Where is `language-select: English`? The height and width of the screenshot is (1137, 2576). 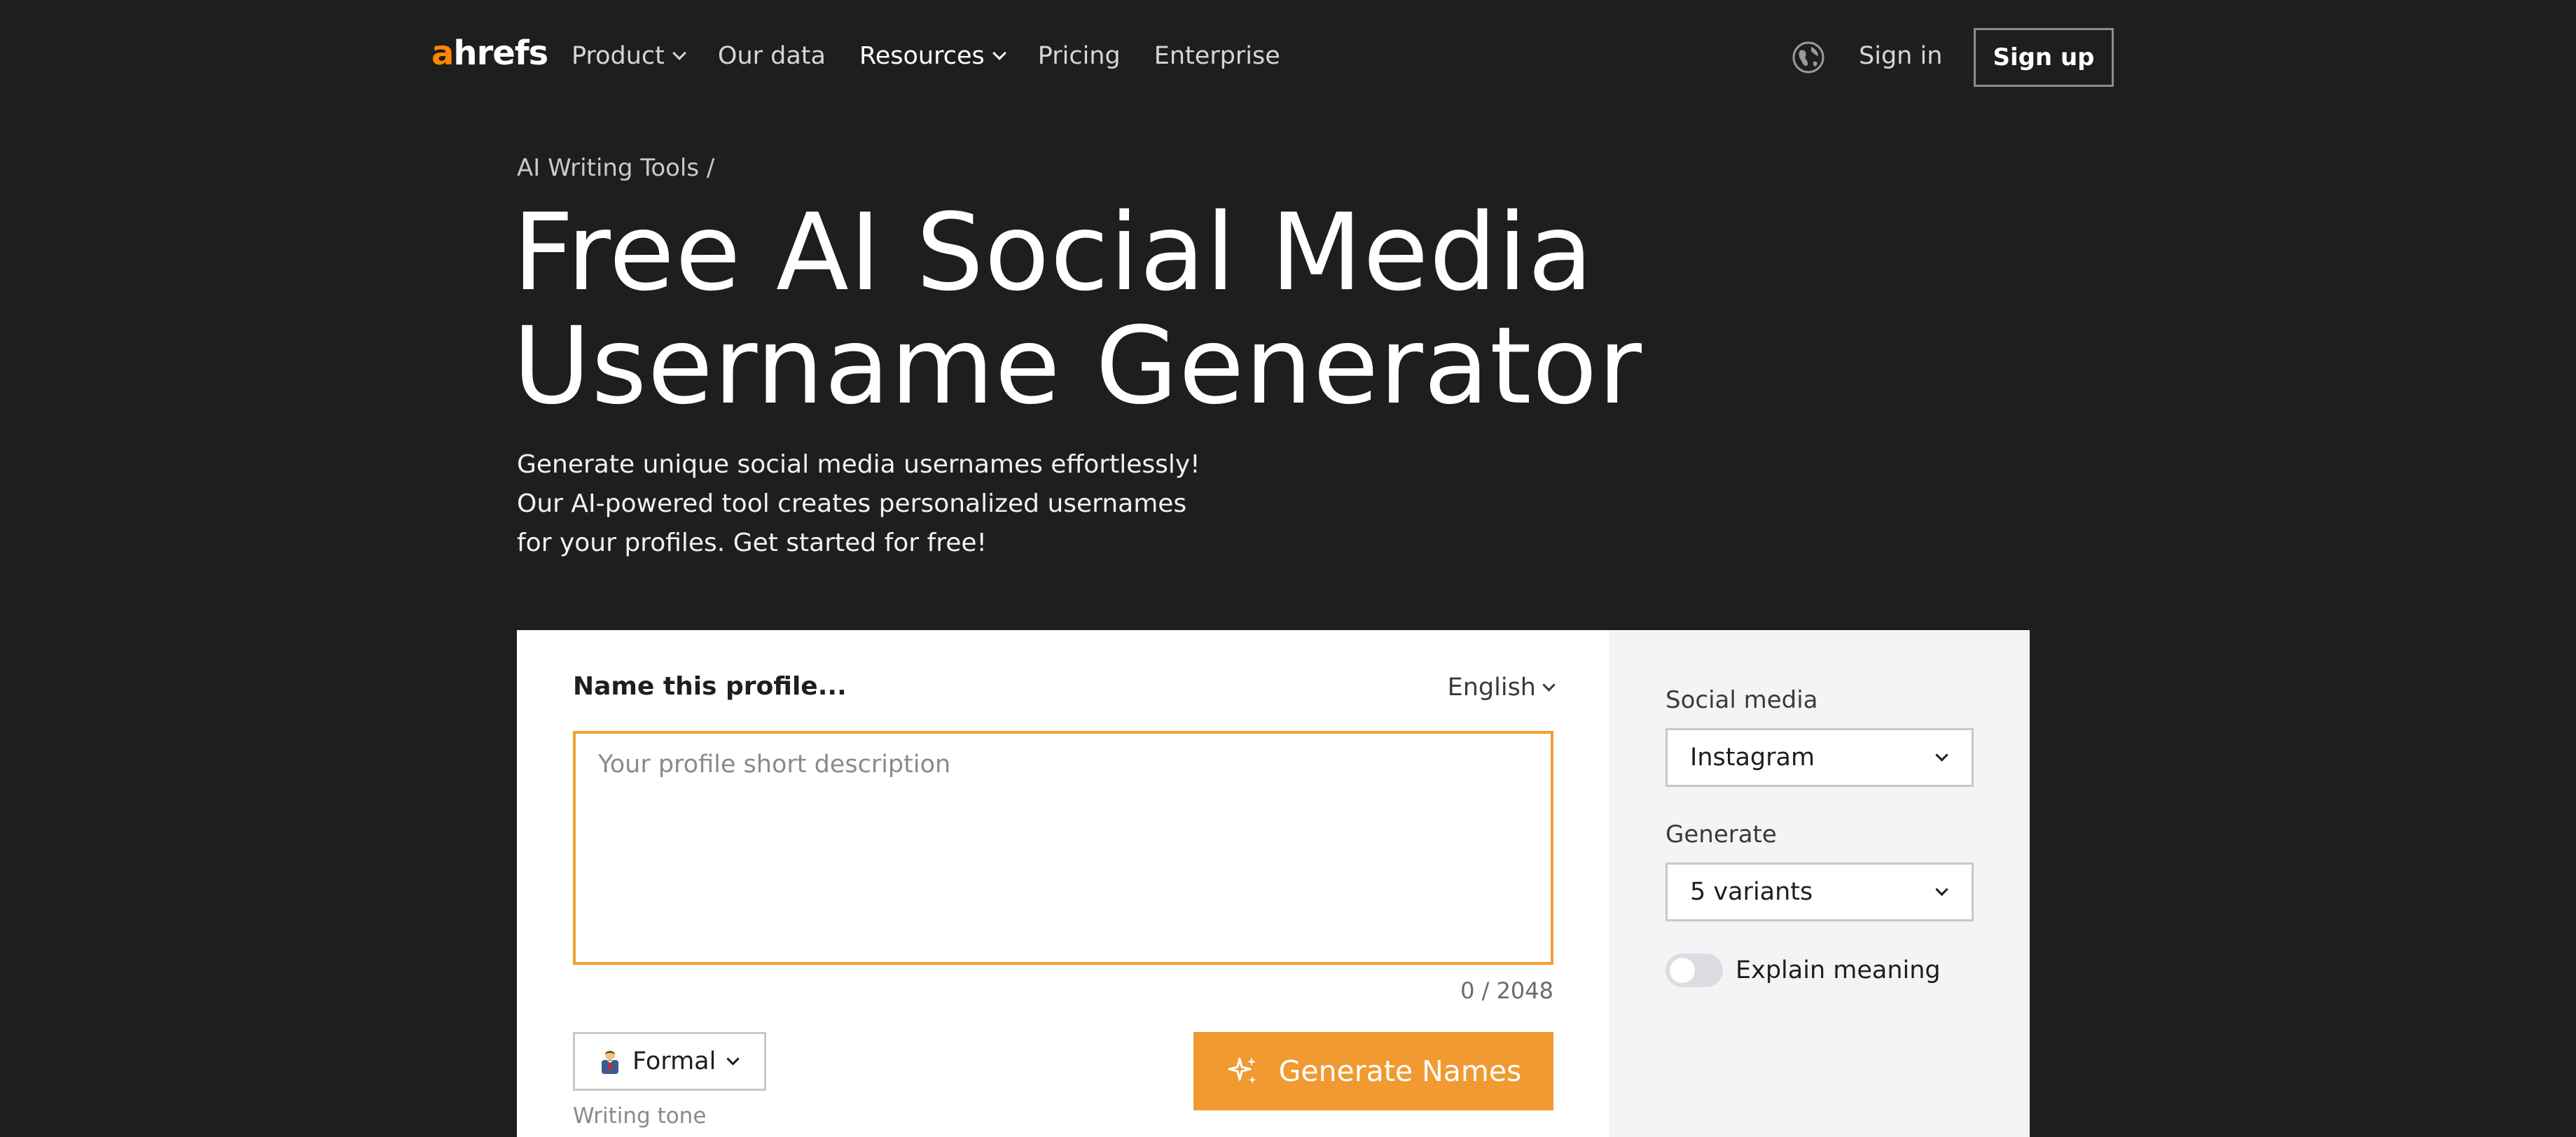 language-select: English is located at coordinates (1502, 688).